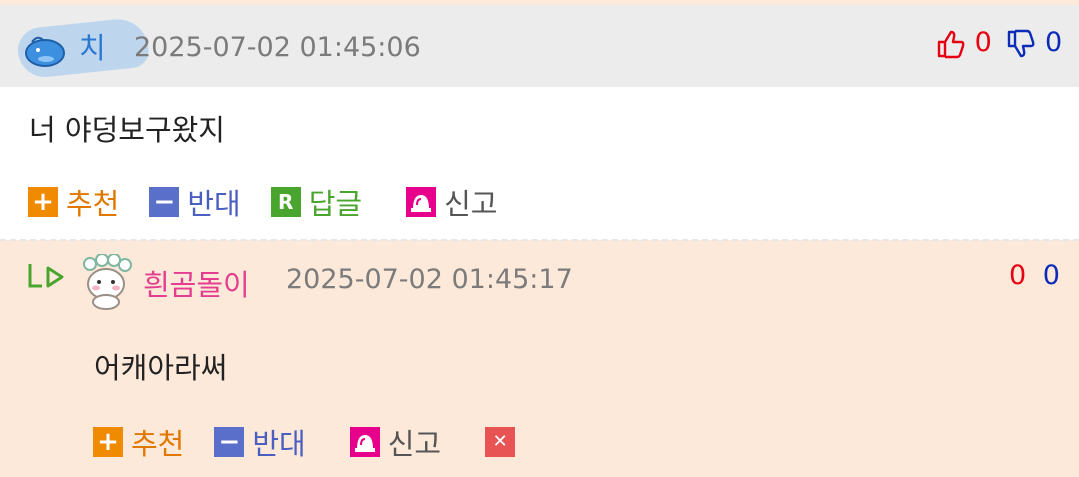 The image size is (1079, 477). Describe the element at coordinates (323, 442) in the screenshot. I see `comment-2-actions: + 추천 − 반대 신고 ✕` at that location.